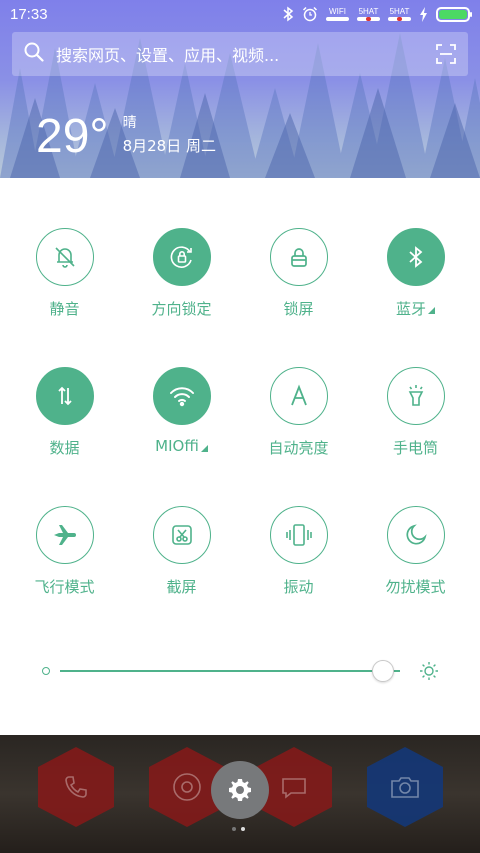 The width and height of the screenshot is (480, 853). I want to click on toggle-mobile-data: 数据, so click(64, 436).